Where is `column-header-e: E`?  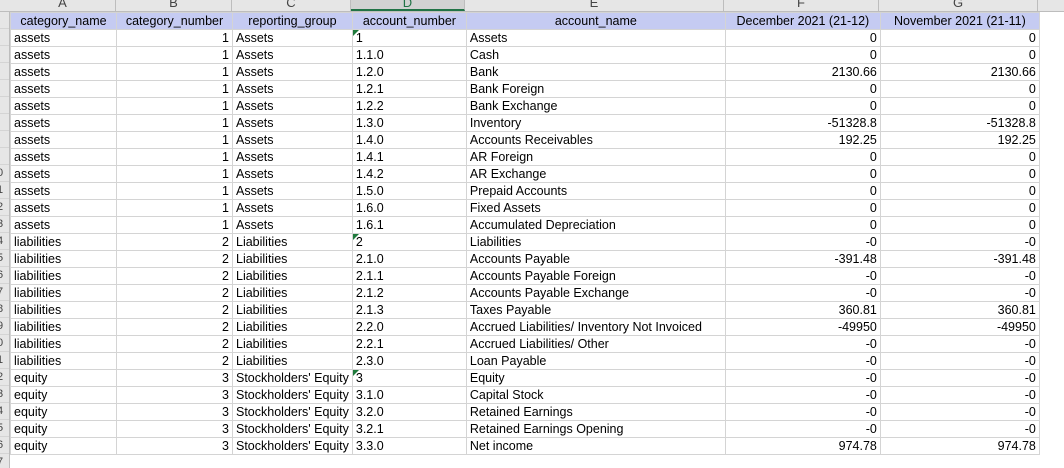 column-header-e: E is located at coordinates (594, 5).